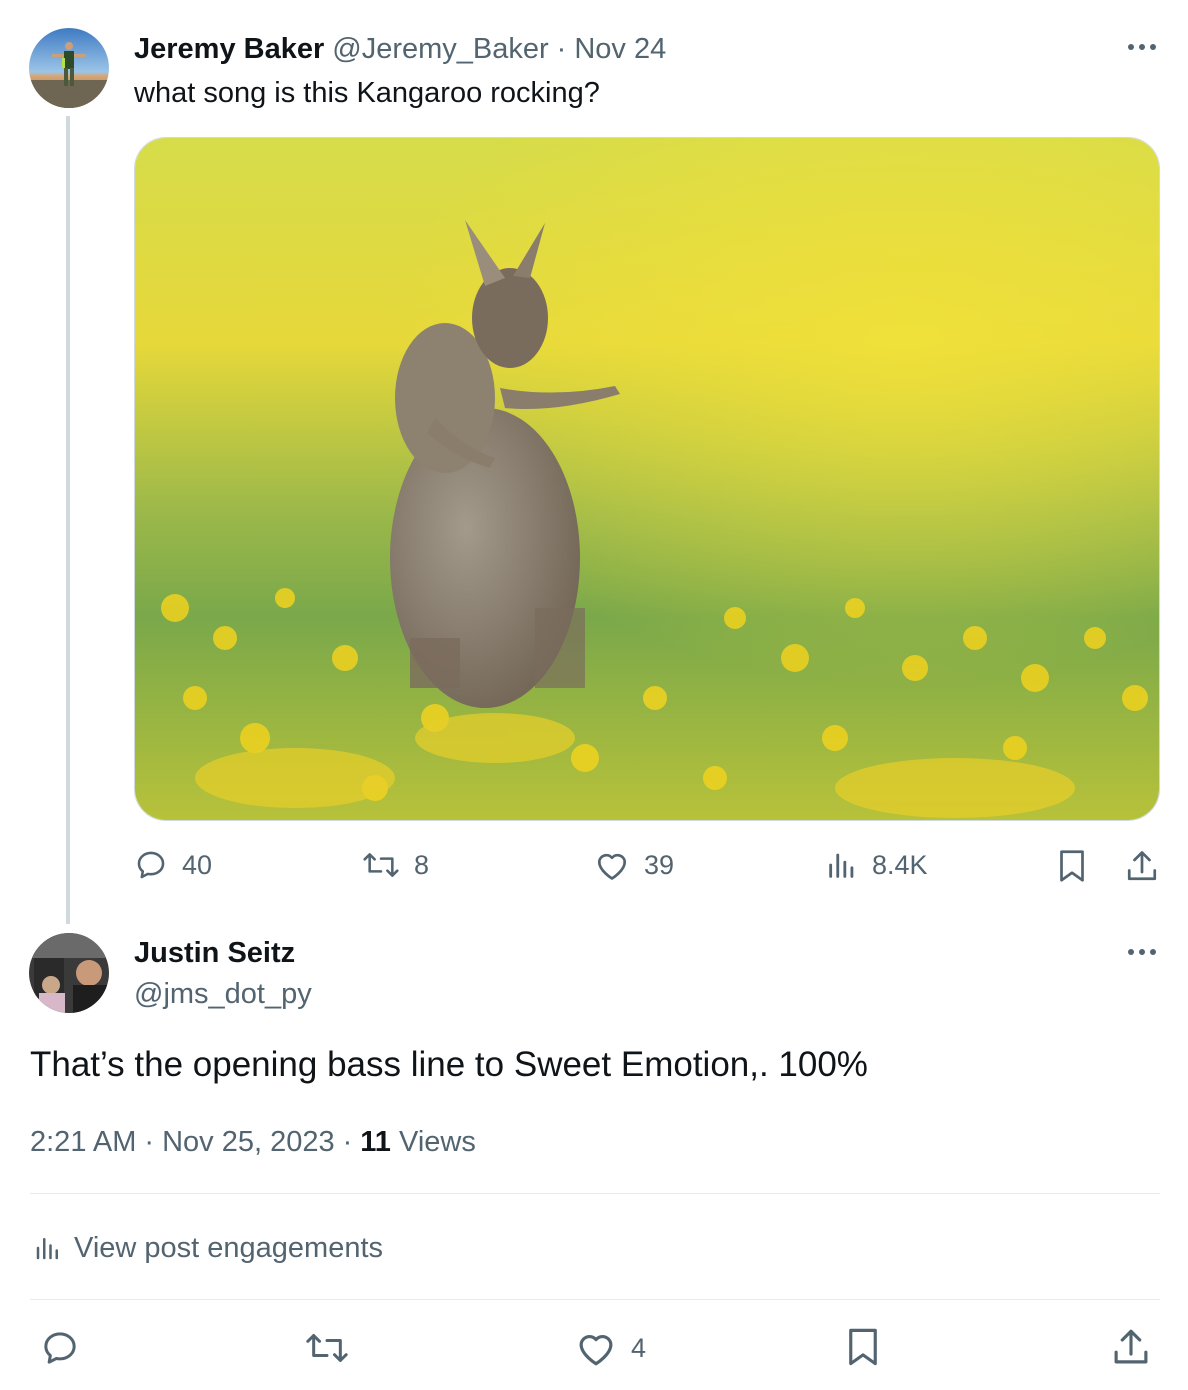 The width and height of the screenshot is (1188, 1390). Describe the element at coordinates (437, 1141) in the screenshot. I see `views-label: Views` at that location.